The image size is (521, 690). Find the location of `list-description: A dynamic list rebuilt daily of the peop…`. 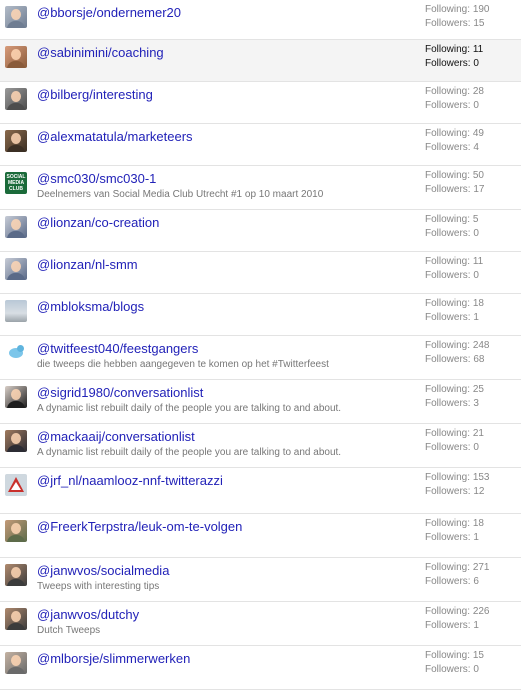

list-description: A dynamic list rebuilt daily of the peop… is located at coordinates (189, 408).